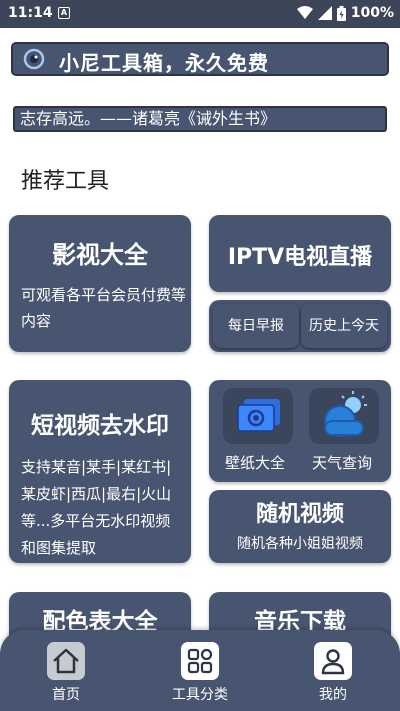 The image size is (400, 711). Describe the element at coordinates (255, 463) in the screenshot. I see `wallpaper-label: 壁纸大全` at that location.